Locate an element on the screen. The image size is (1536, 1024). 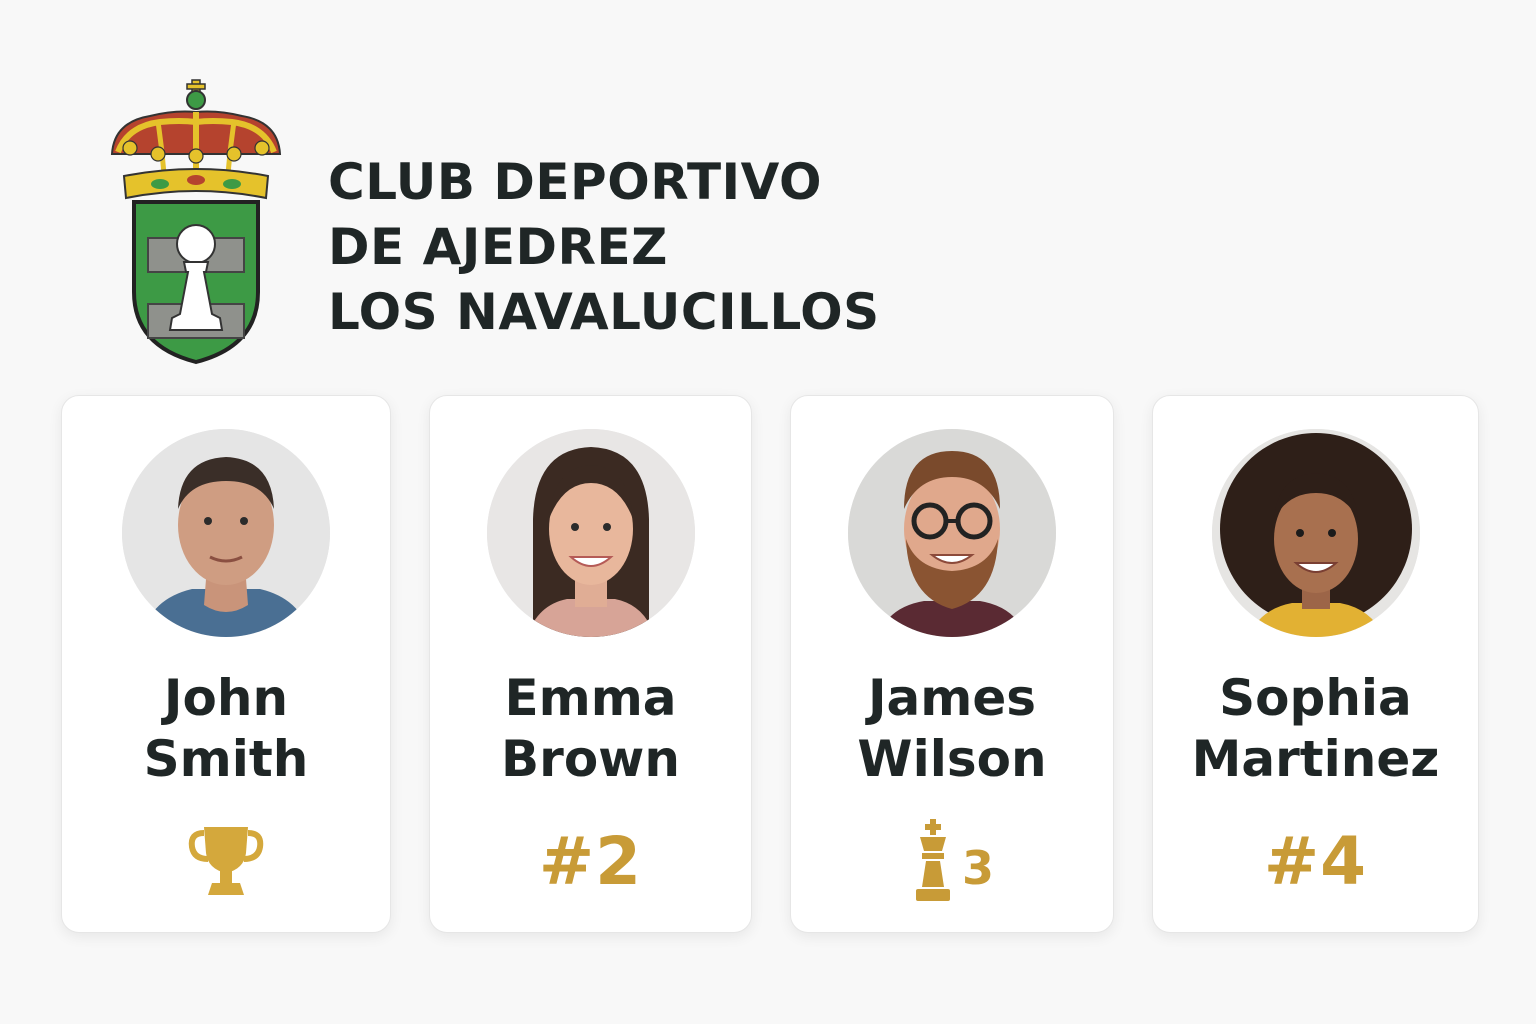
rank-badge: #4 is located at coordinates (1315, 861).